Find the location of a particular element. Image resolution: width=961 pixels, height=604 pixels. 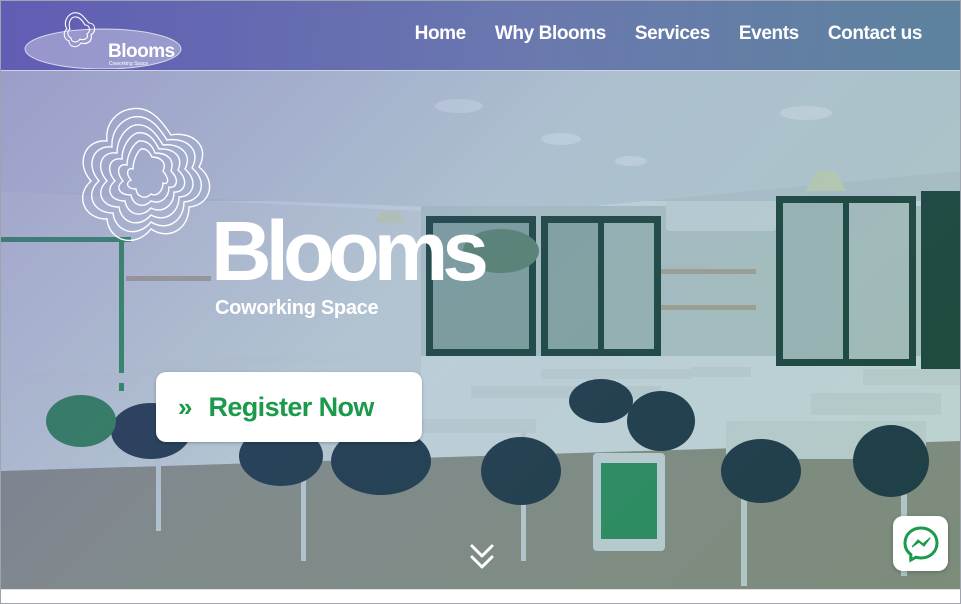

site-logo: Blooms Coworking Space is located at coordinates (103, 38).